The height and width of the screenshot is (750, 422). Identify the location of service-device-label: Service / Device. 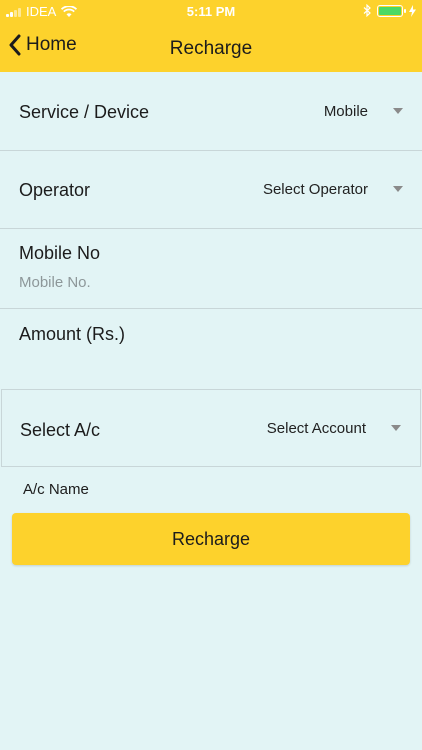
(84, 112).